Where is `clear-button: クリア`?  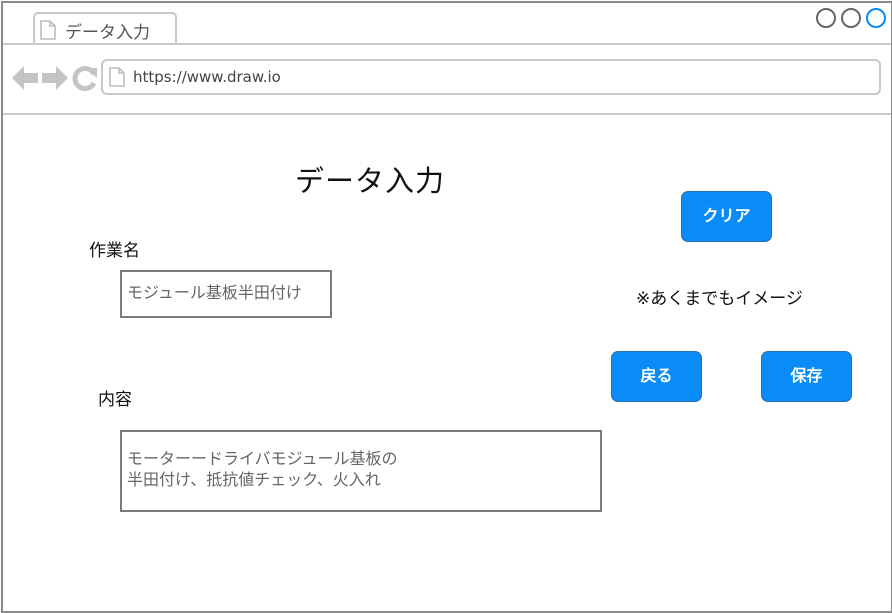 clear-button: クリア is located at coordinates (726, 216).